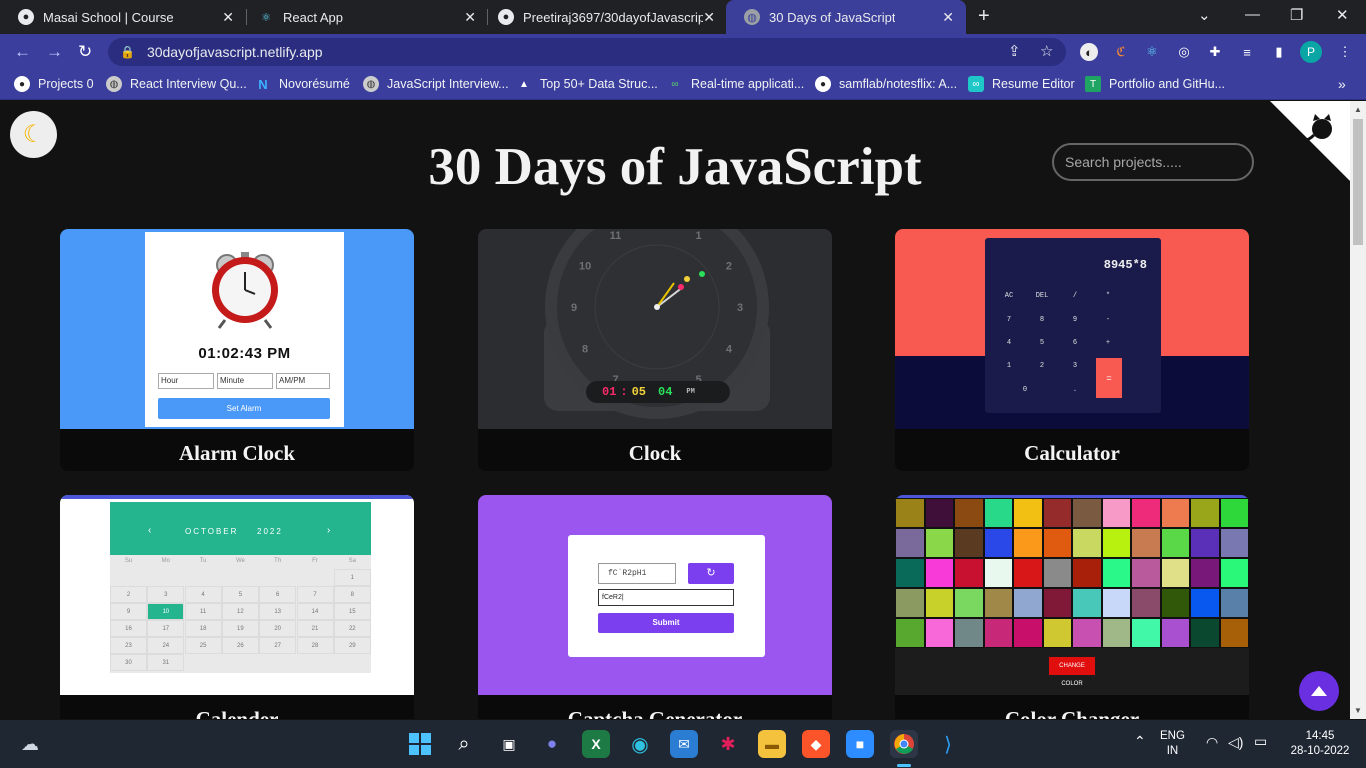  I want to click on search-icon: ⌕, so click(464, 744).